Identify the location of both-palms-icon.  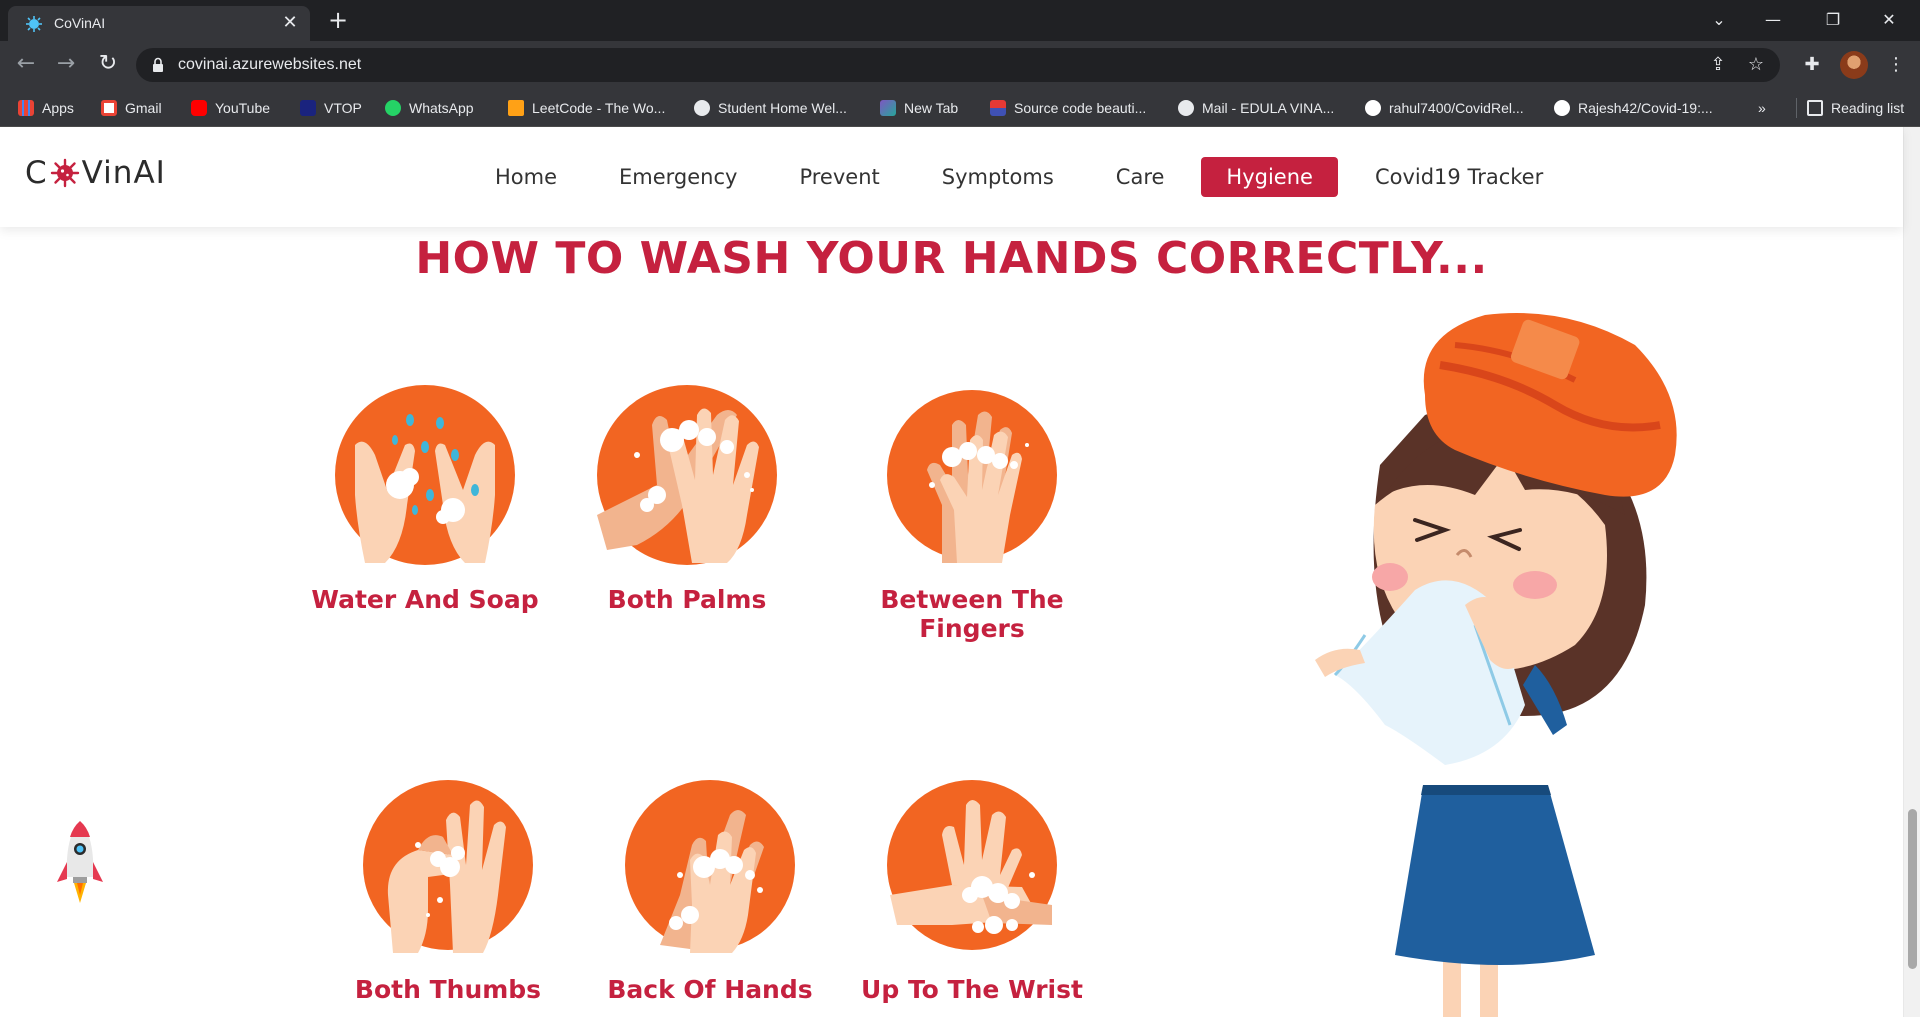
(687, 475).